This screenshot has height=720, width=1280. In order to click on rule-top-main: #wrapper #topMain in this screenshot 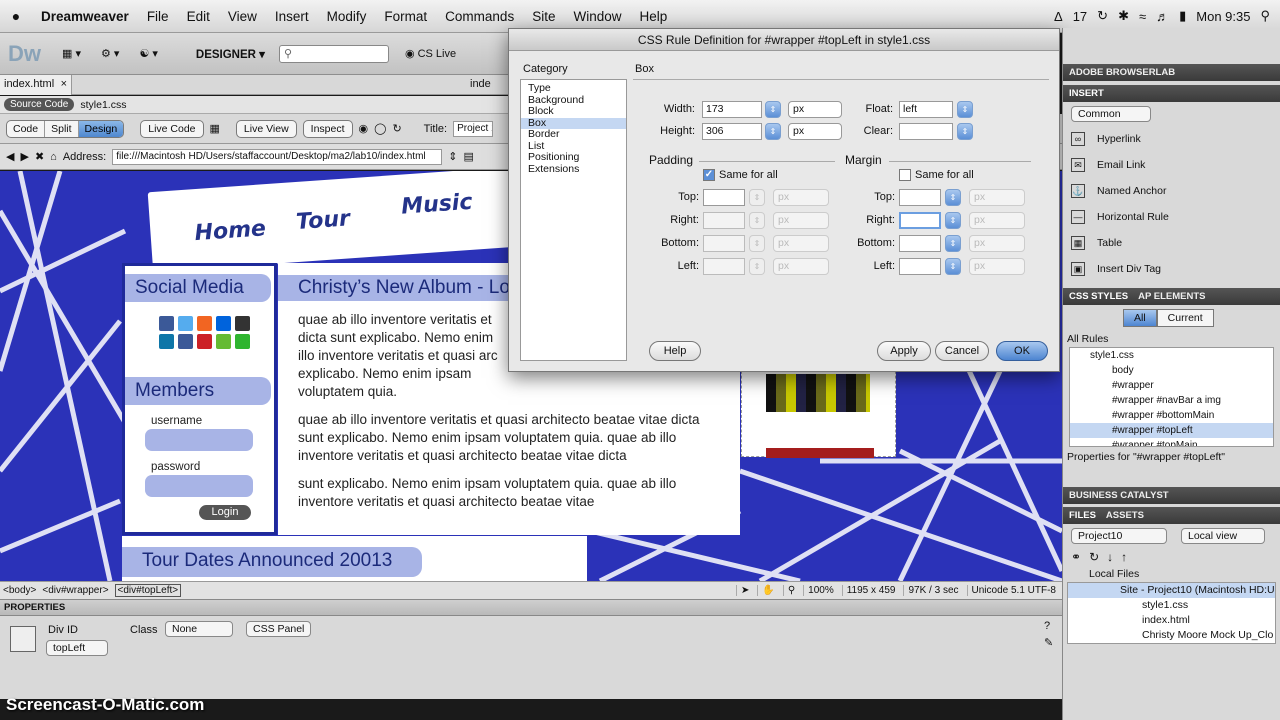, I will do `click(1171, 442)`.